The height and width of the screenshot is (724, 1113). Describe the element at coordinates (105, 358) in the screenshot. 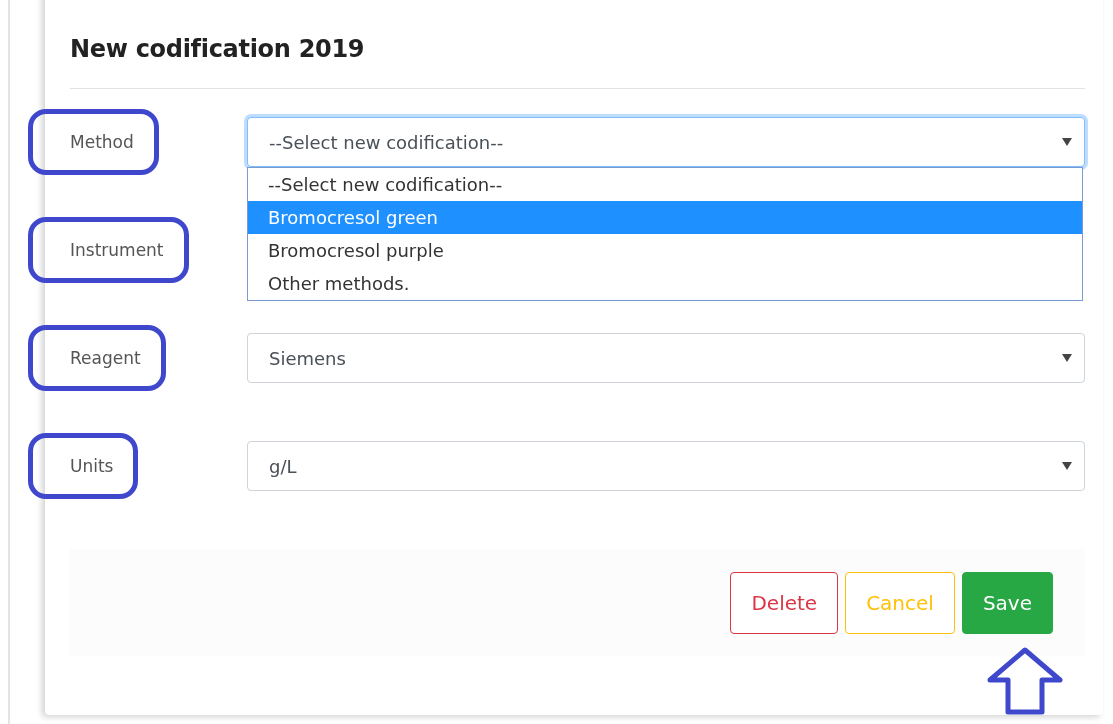

I see `field-label: Reagent` at that location.